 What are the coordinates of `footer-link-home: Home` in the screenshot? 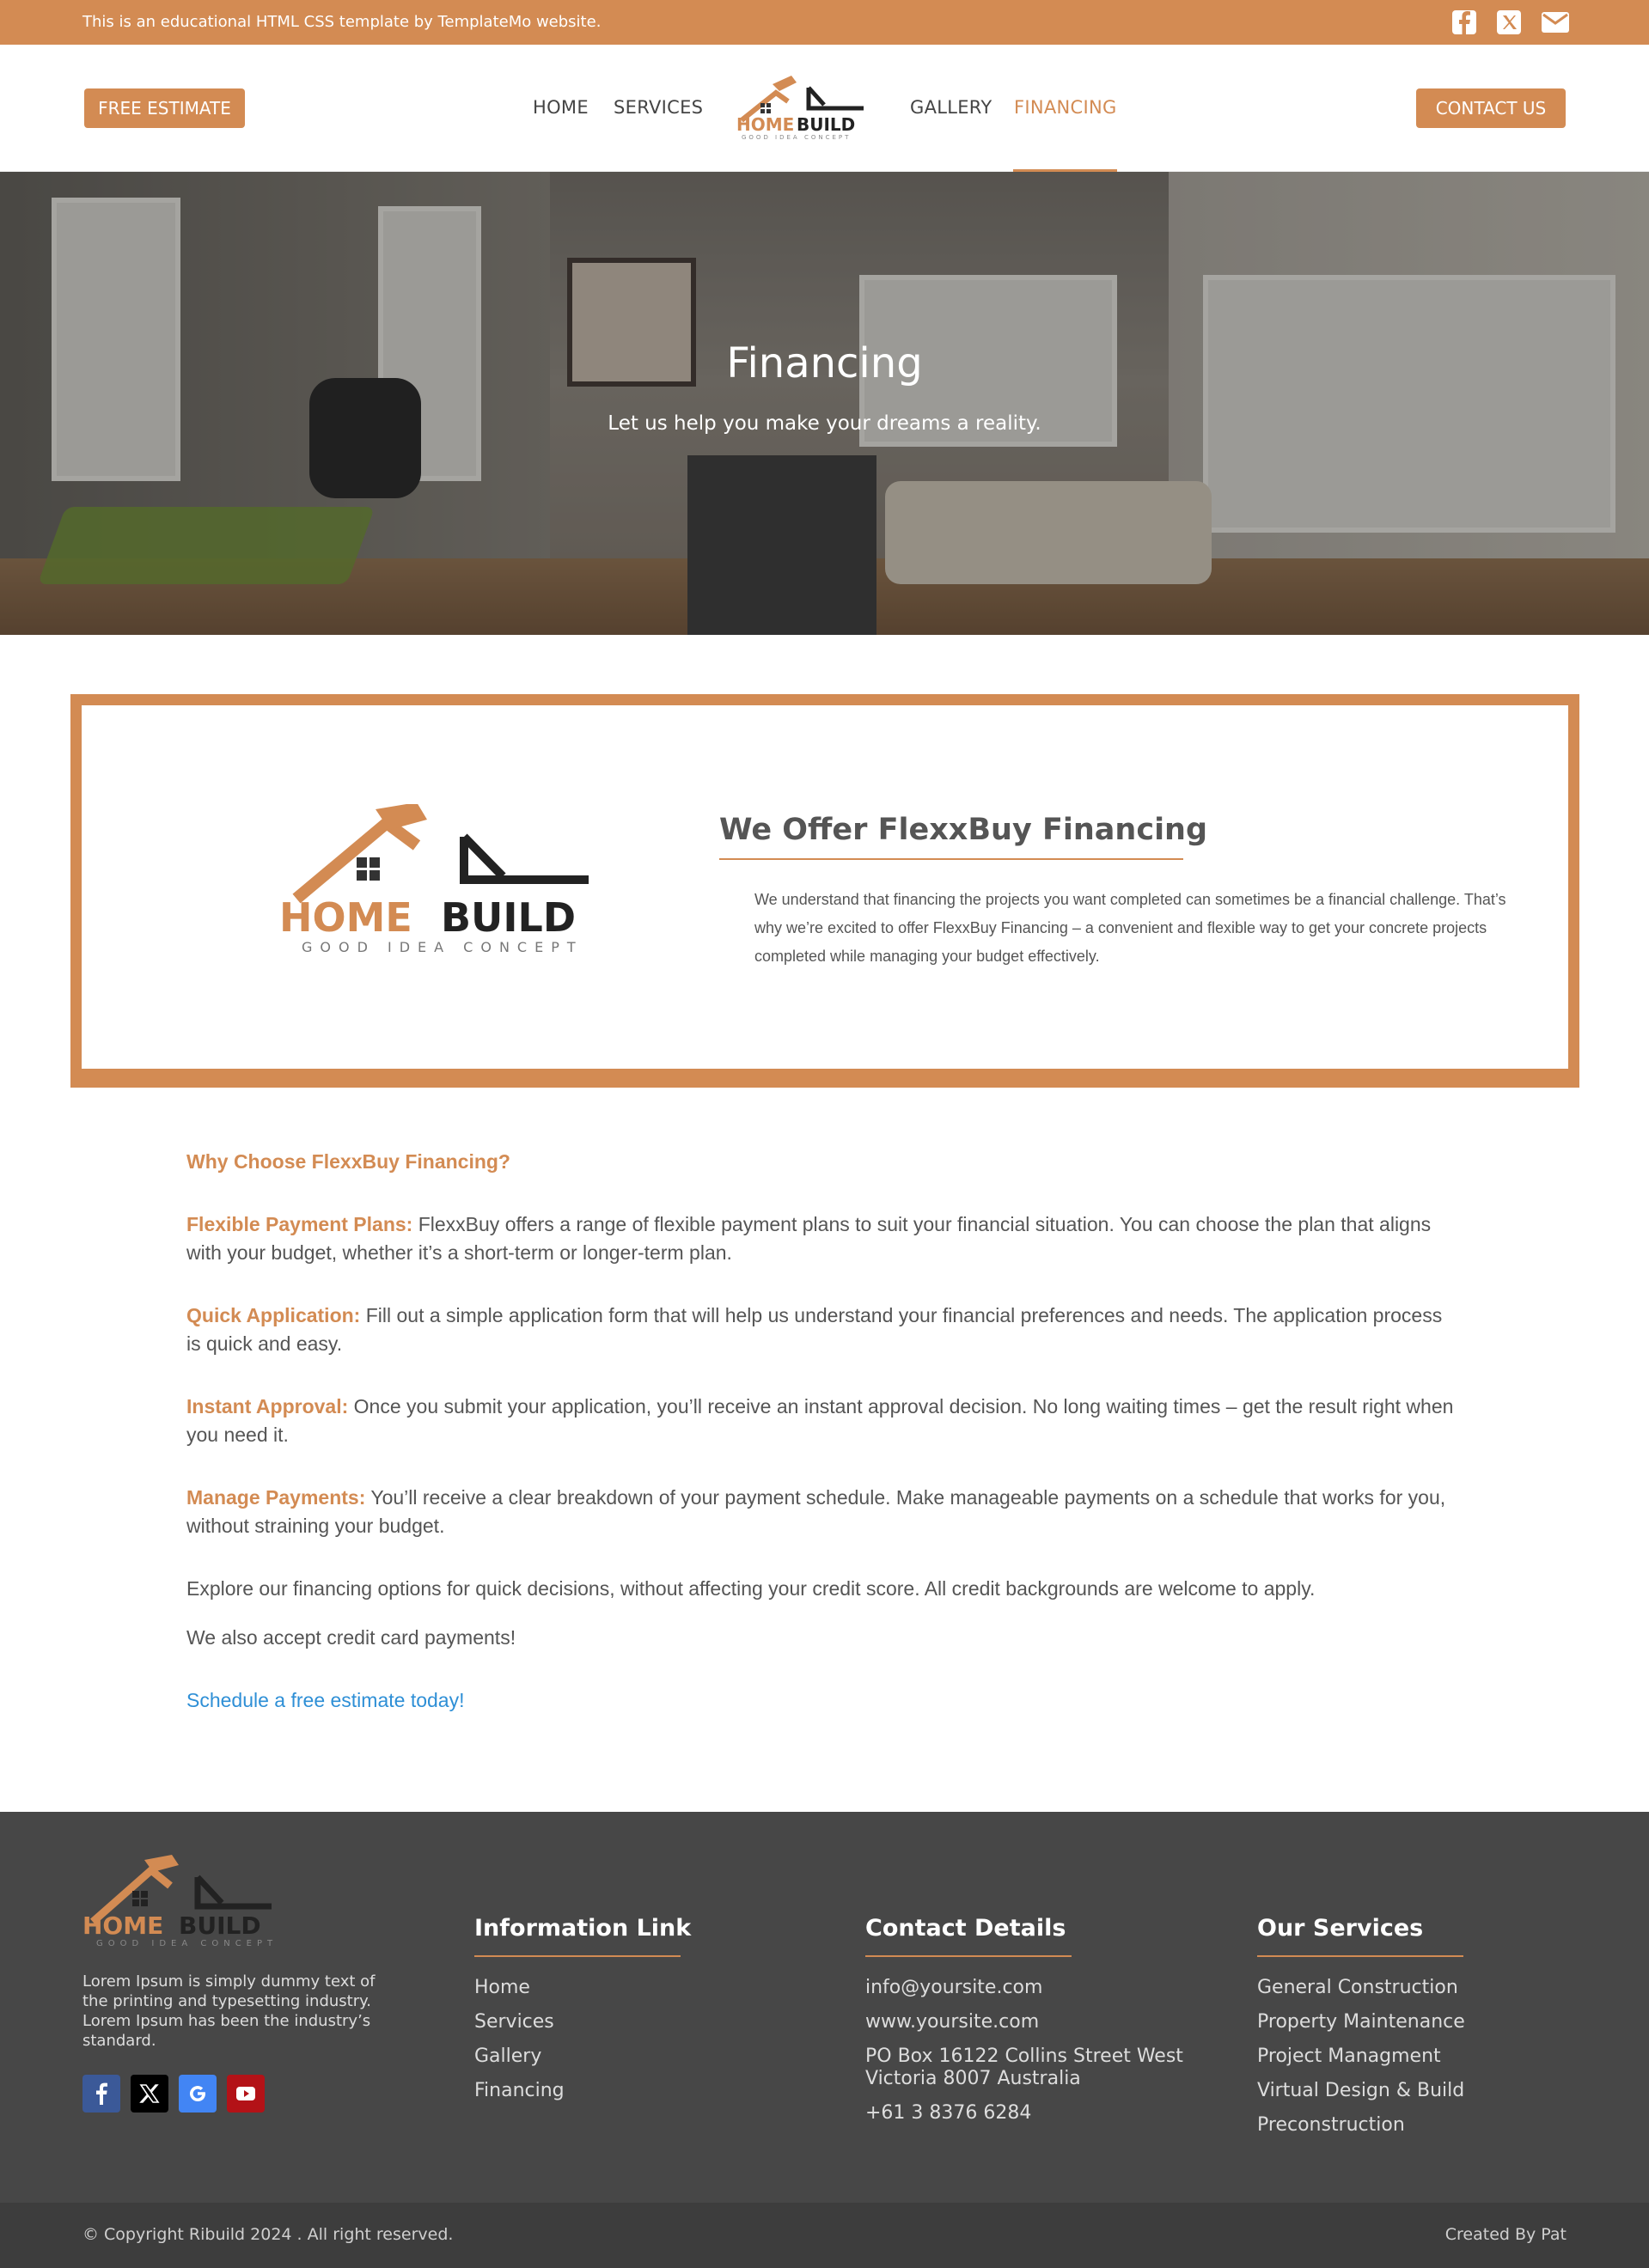 It's located at (582, 1988).